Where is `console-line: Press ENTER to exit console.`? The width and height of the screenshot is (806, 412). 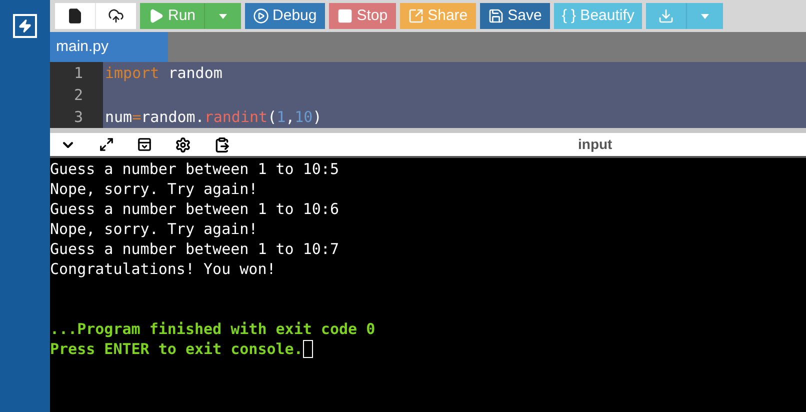 console-line: Press ENTER to exit console. is located at coordinates (176, 349).